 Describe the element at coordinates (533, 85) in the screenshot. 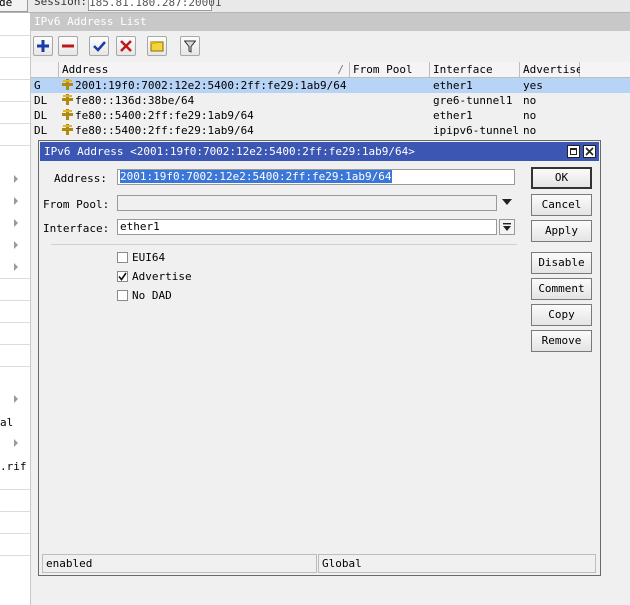

I see `cell-advertise-text: yes` at that location.